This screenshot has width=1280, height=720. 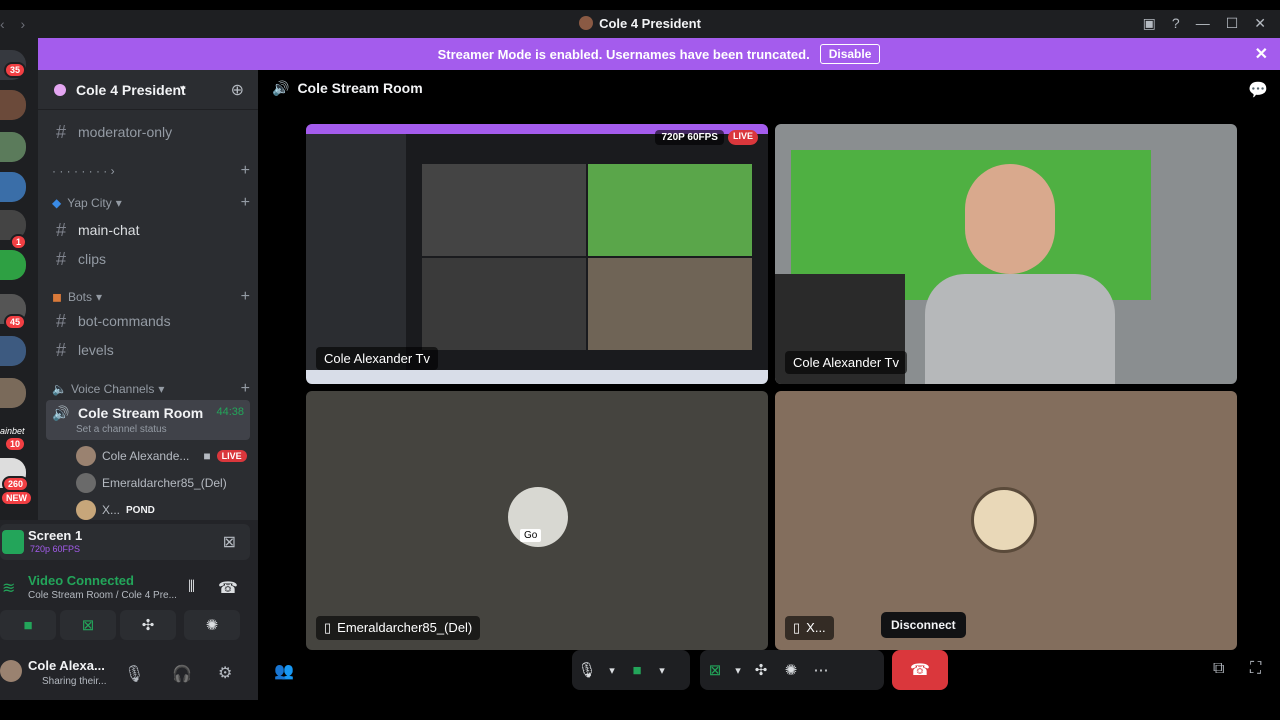 What do you see at coordinates (86, 510) in the screenshot?
I see `avatar` at bounding box center [86, 510].